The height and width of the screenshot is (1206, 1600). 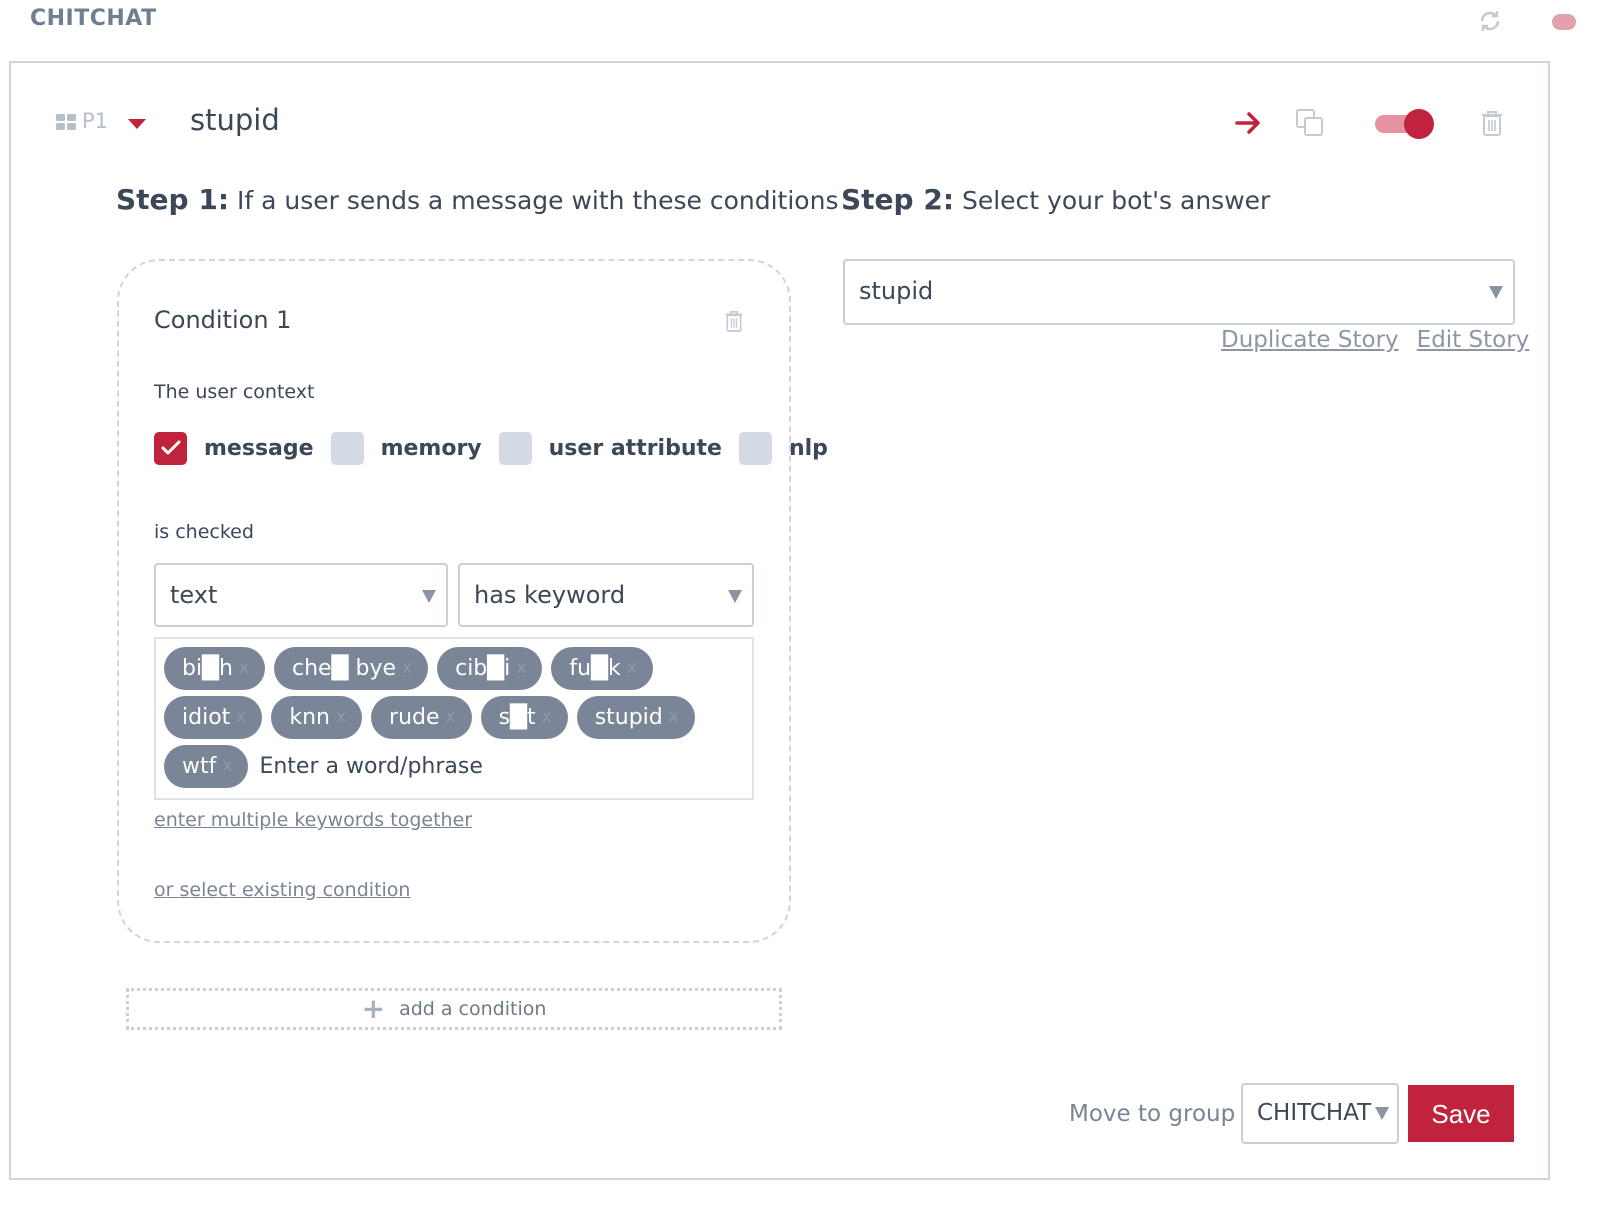 I want to click on step2-label: Step 2:, so click(x=898, y=199).